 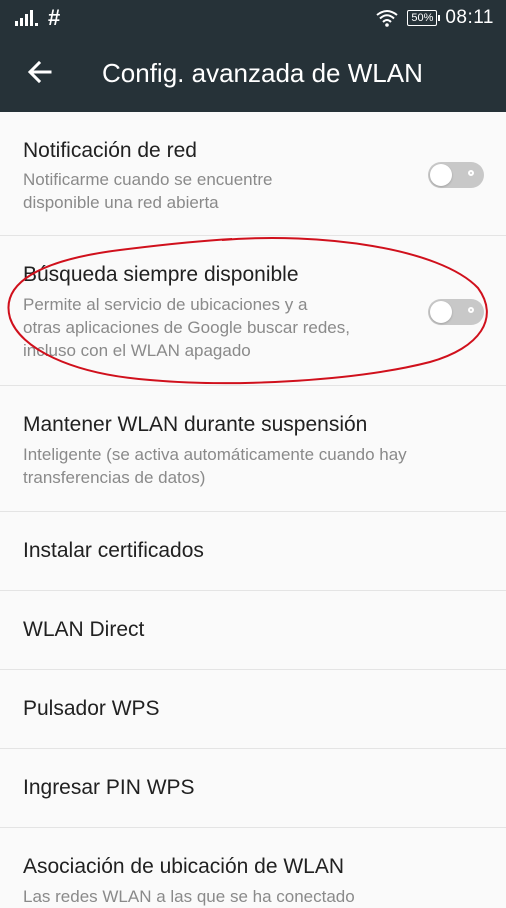 What do you see at coordinates (469, 17) in the screenshot?
I see `status-time: 08:11` at bounding box center [469, 17].